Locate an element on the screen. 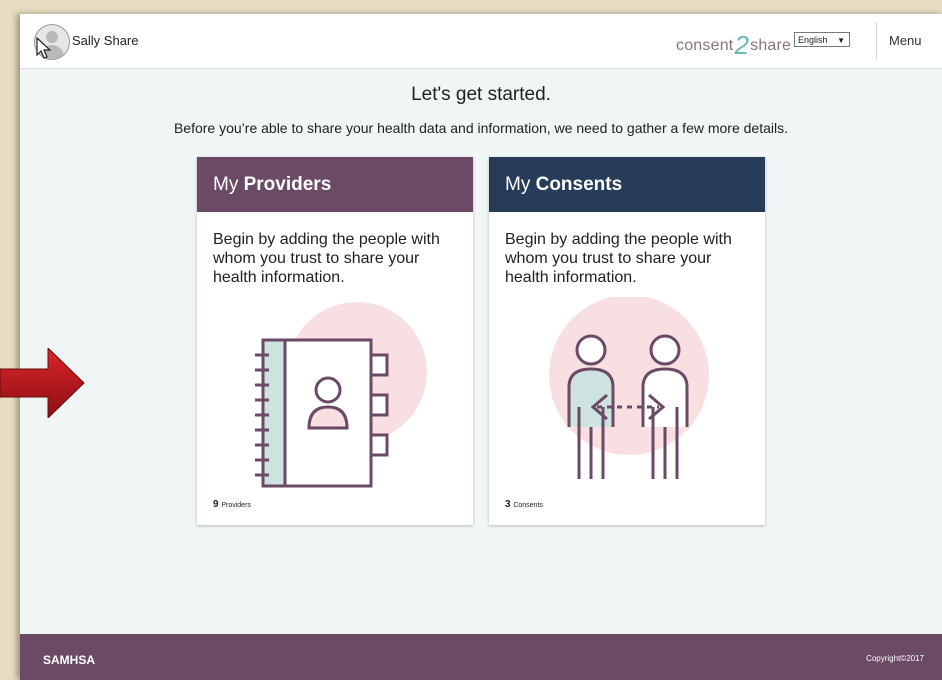 The height and width of the screenshot is (680, 942). providers-card-header: My Providers is located at coordinates (335, 184).